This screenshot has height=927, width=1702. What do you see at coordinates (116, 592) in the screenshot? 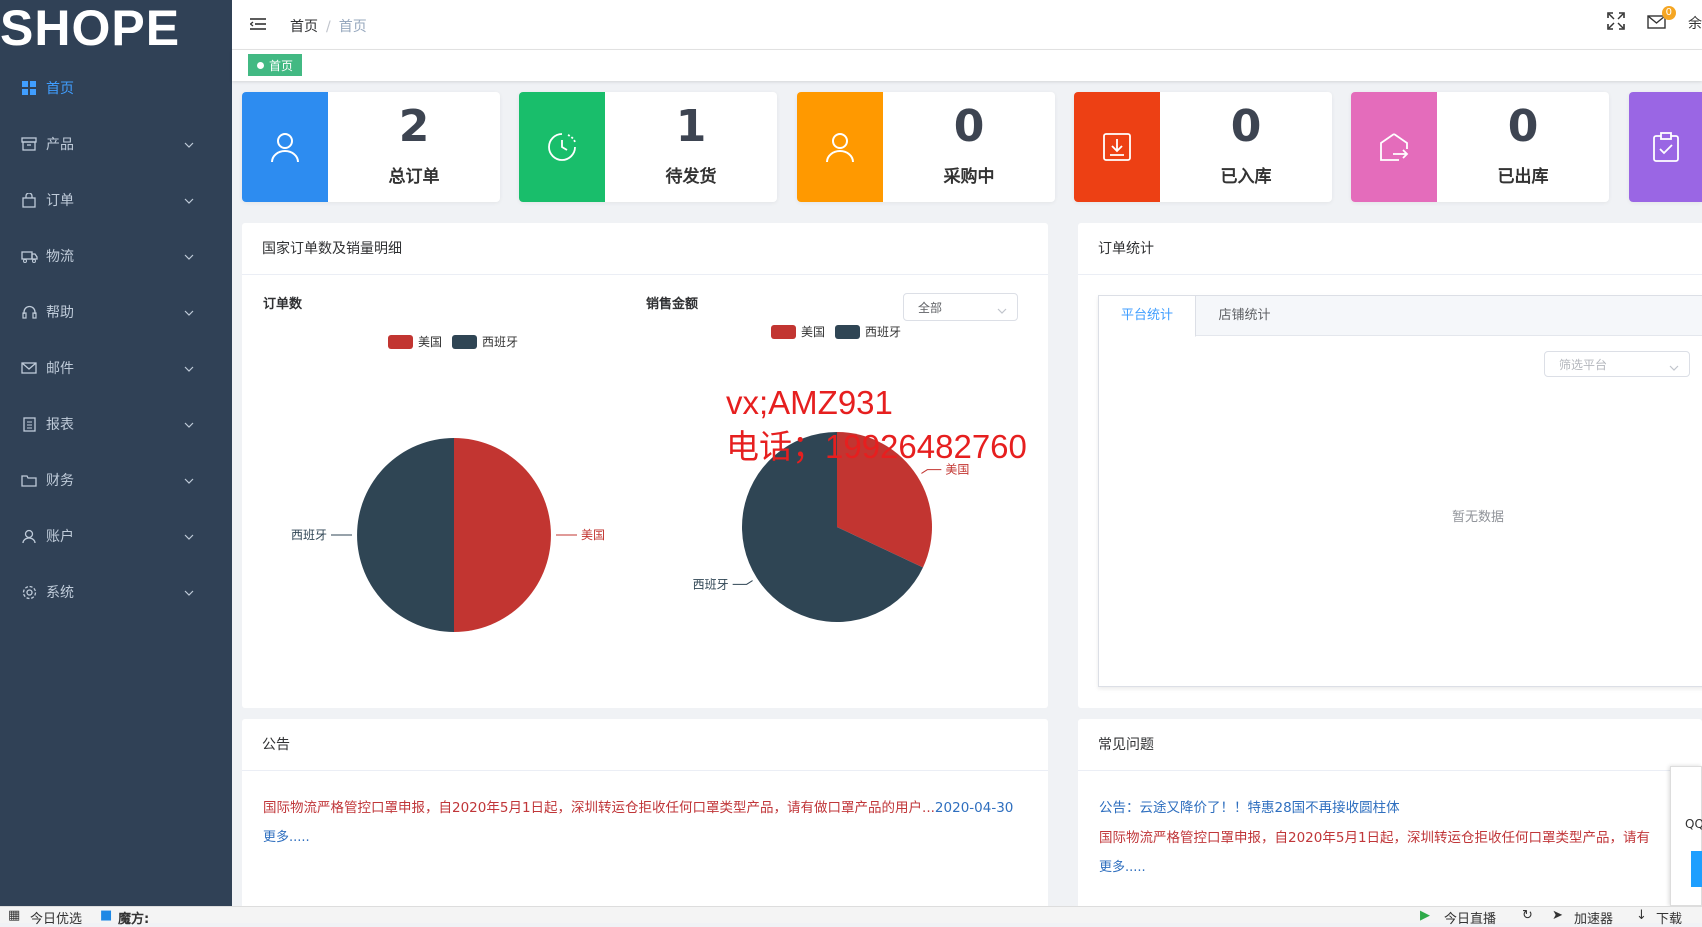
I see `sidebar-item-system: 系统` at bounding box center [116, 592].